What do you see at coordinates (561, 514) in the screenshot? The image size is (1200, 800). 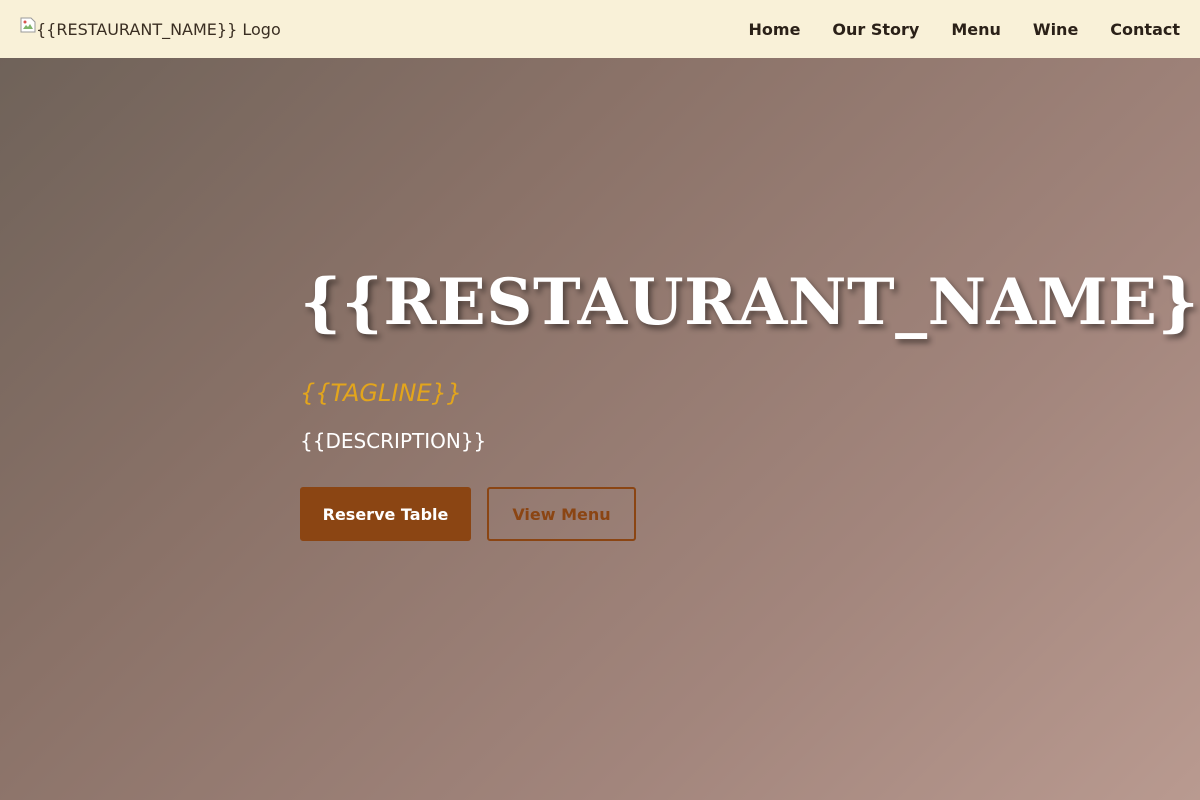 I see `view-menu-button: View Menu` at bounding box center [561, 514].